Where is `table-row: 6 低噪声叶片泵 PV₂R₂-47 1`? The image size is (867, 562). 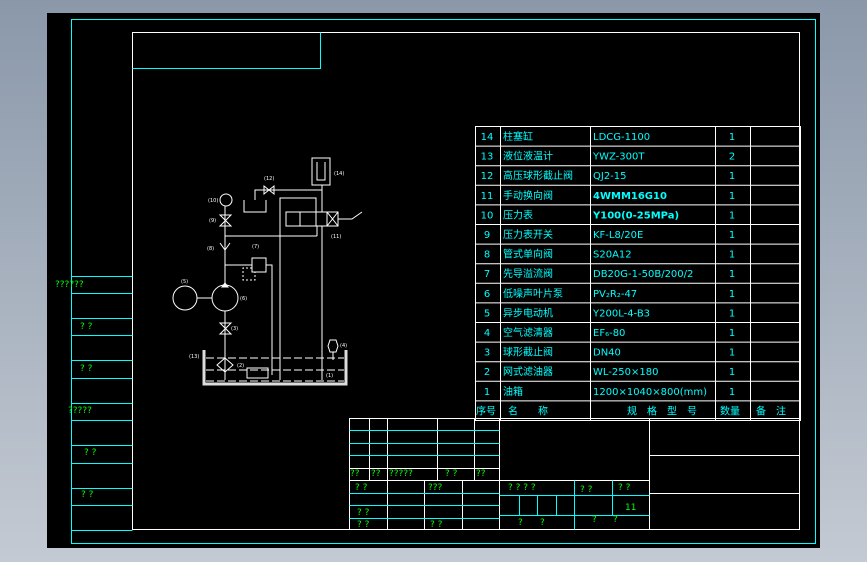 table-row: 6 低噪声叶片泵 PV₂R₂-47 1 is located at coordinates (609, 293).